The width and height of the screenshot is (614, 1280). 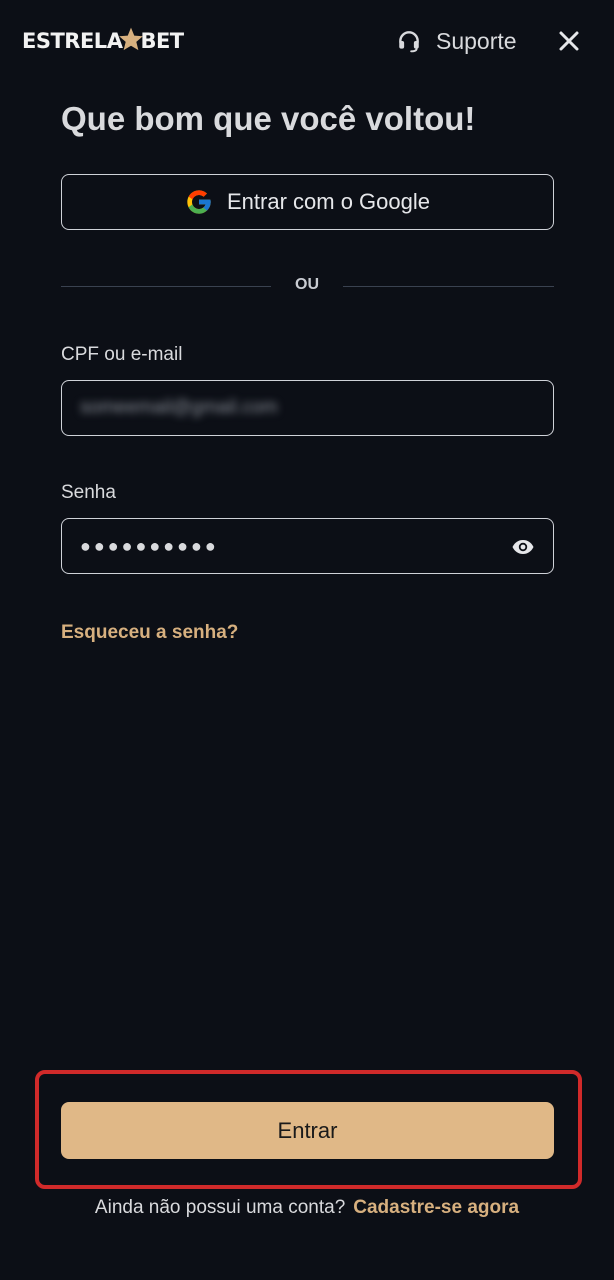 I want to click on email-label: CPF ou e-mail, so click(x=122, y=354).